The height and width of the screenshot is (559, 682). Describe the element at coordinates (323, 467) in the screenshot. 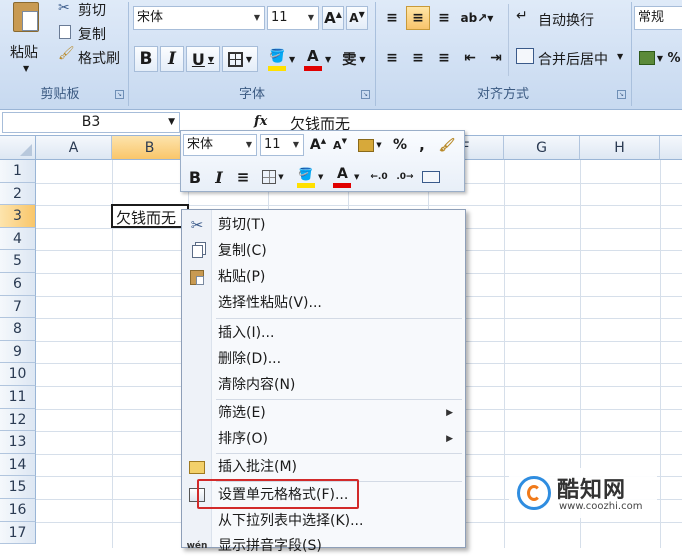

I see `menu-item-insert-comment: 插入批注(M)` at that location.